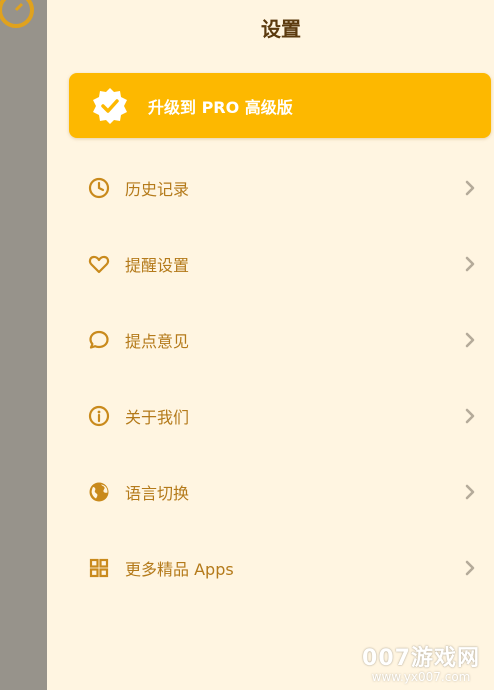  What do you see at coordinates (280, 416) in the screenshot?
I see `menu-item-about-us: 关于我们` at bounding box center [280, 416].